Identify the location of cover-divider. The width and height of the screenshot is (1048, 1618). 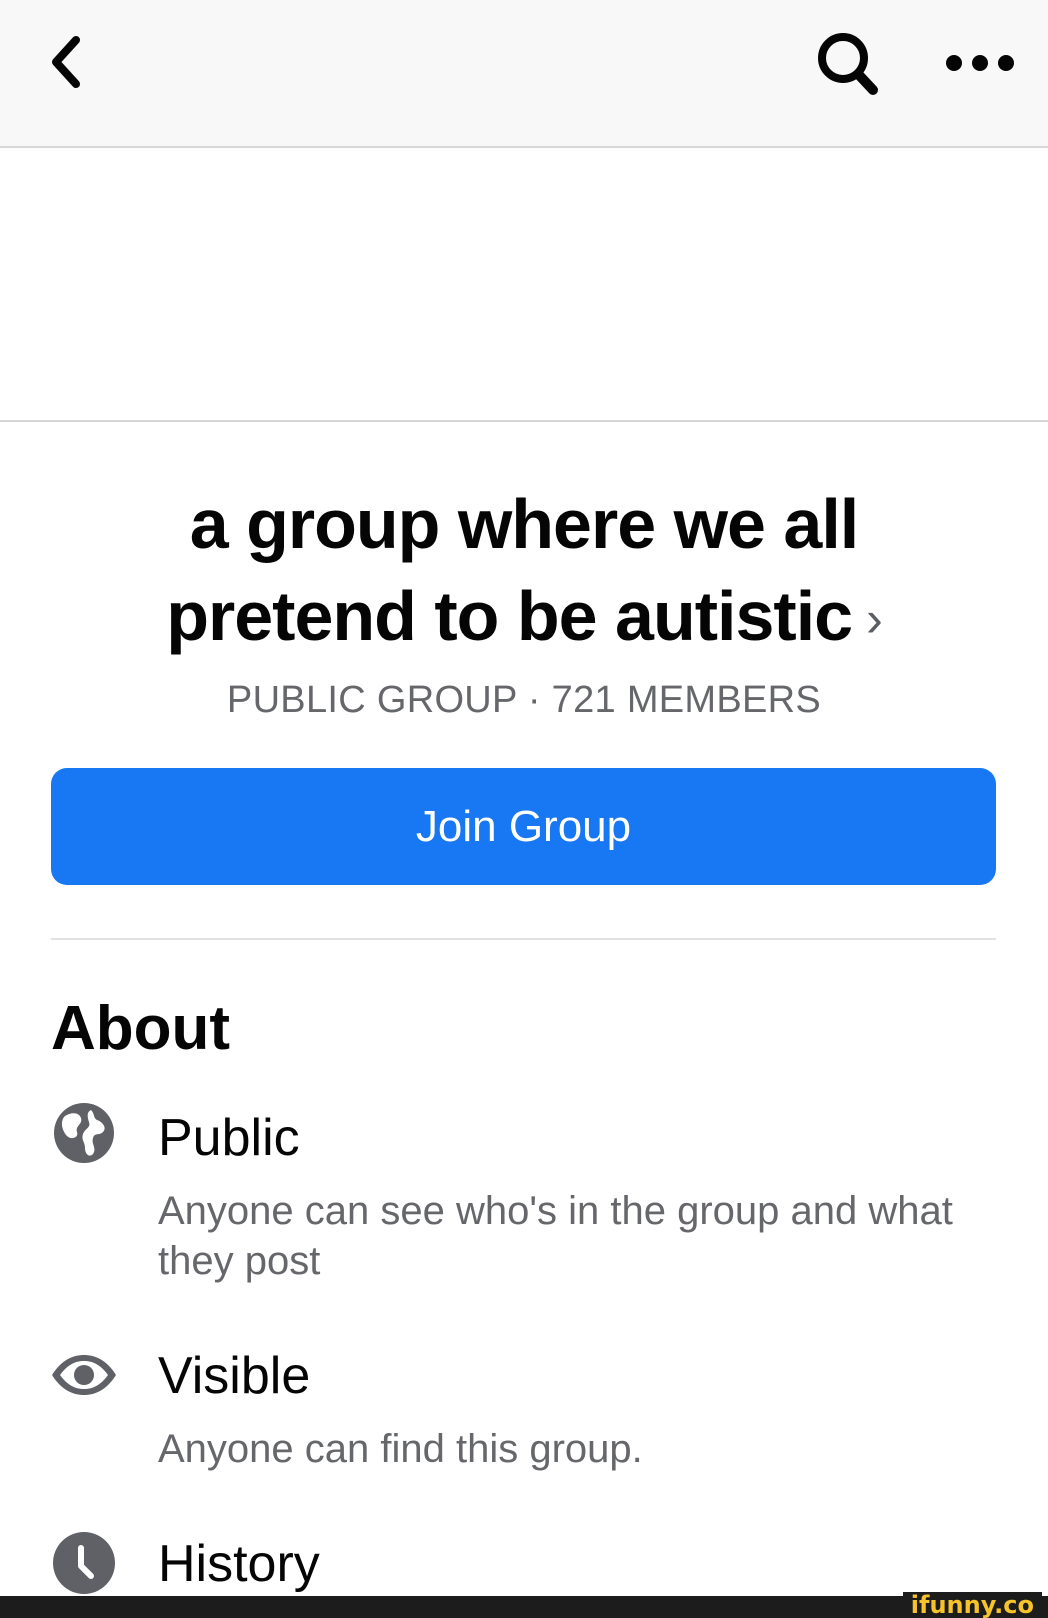
(524, 421).